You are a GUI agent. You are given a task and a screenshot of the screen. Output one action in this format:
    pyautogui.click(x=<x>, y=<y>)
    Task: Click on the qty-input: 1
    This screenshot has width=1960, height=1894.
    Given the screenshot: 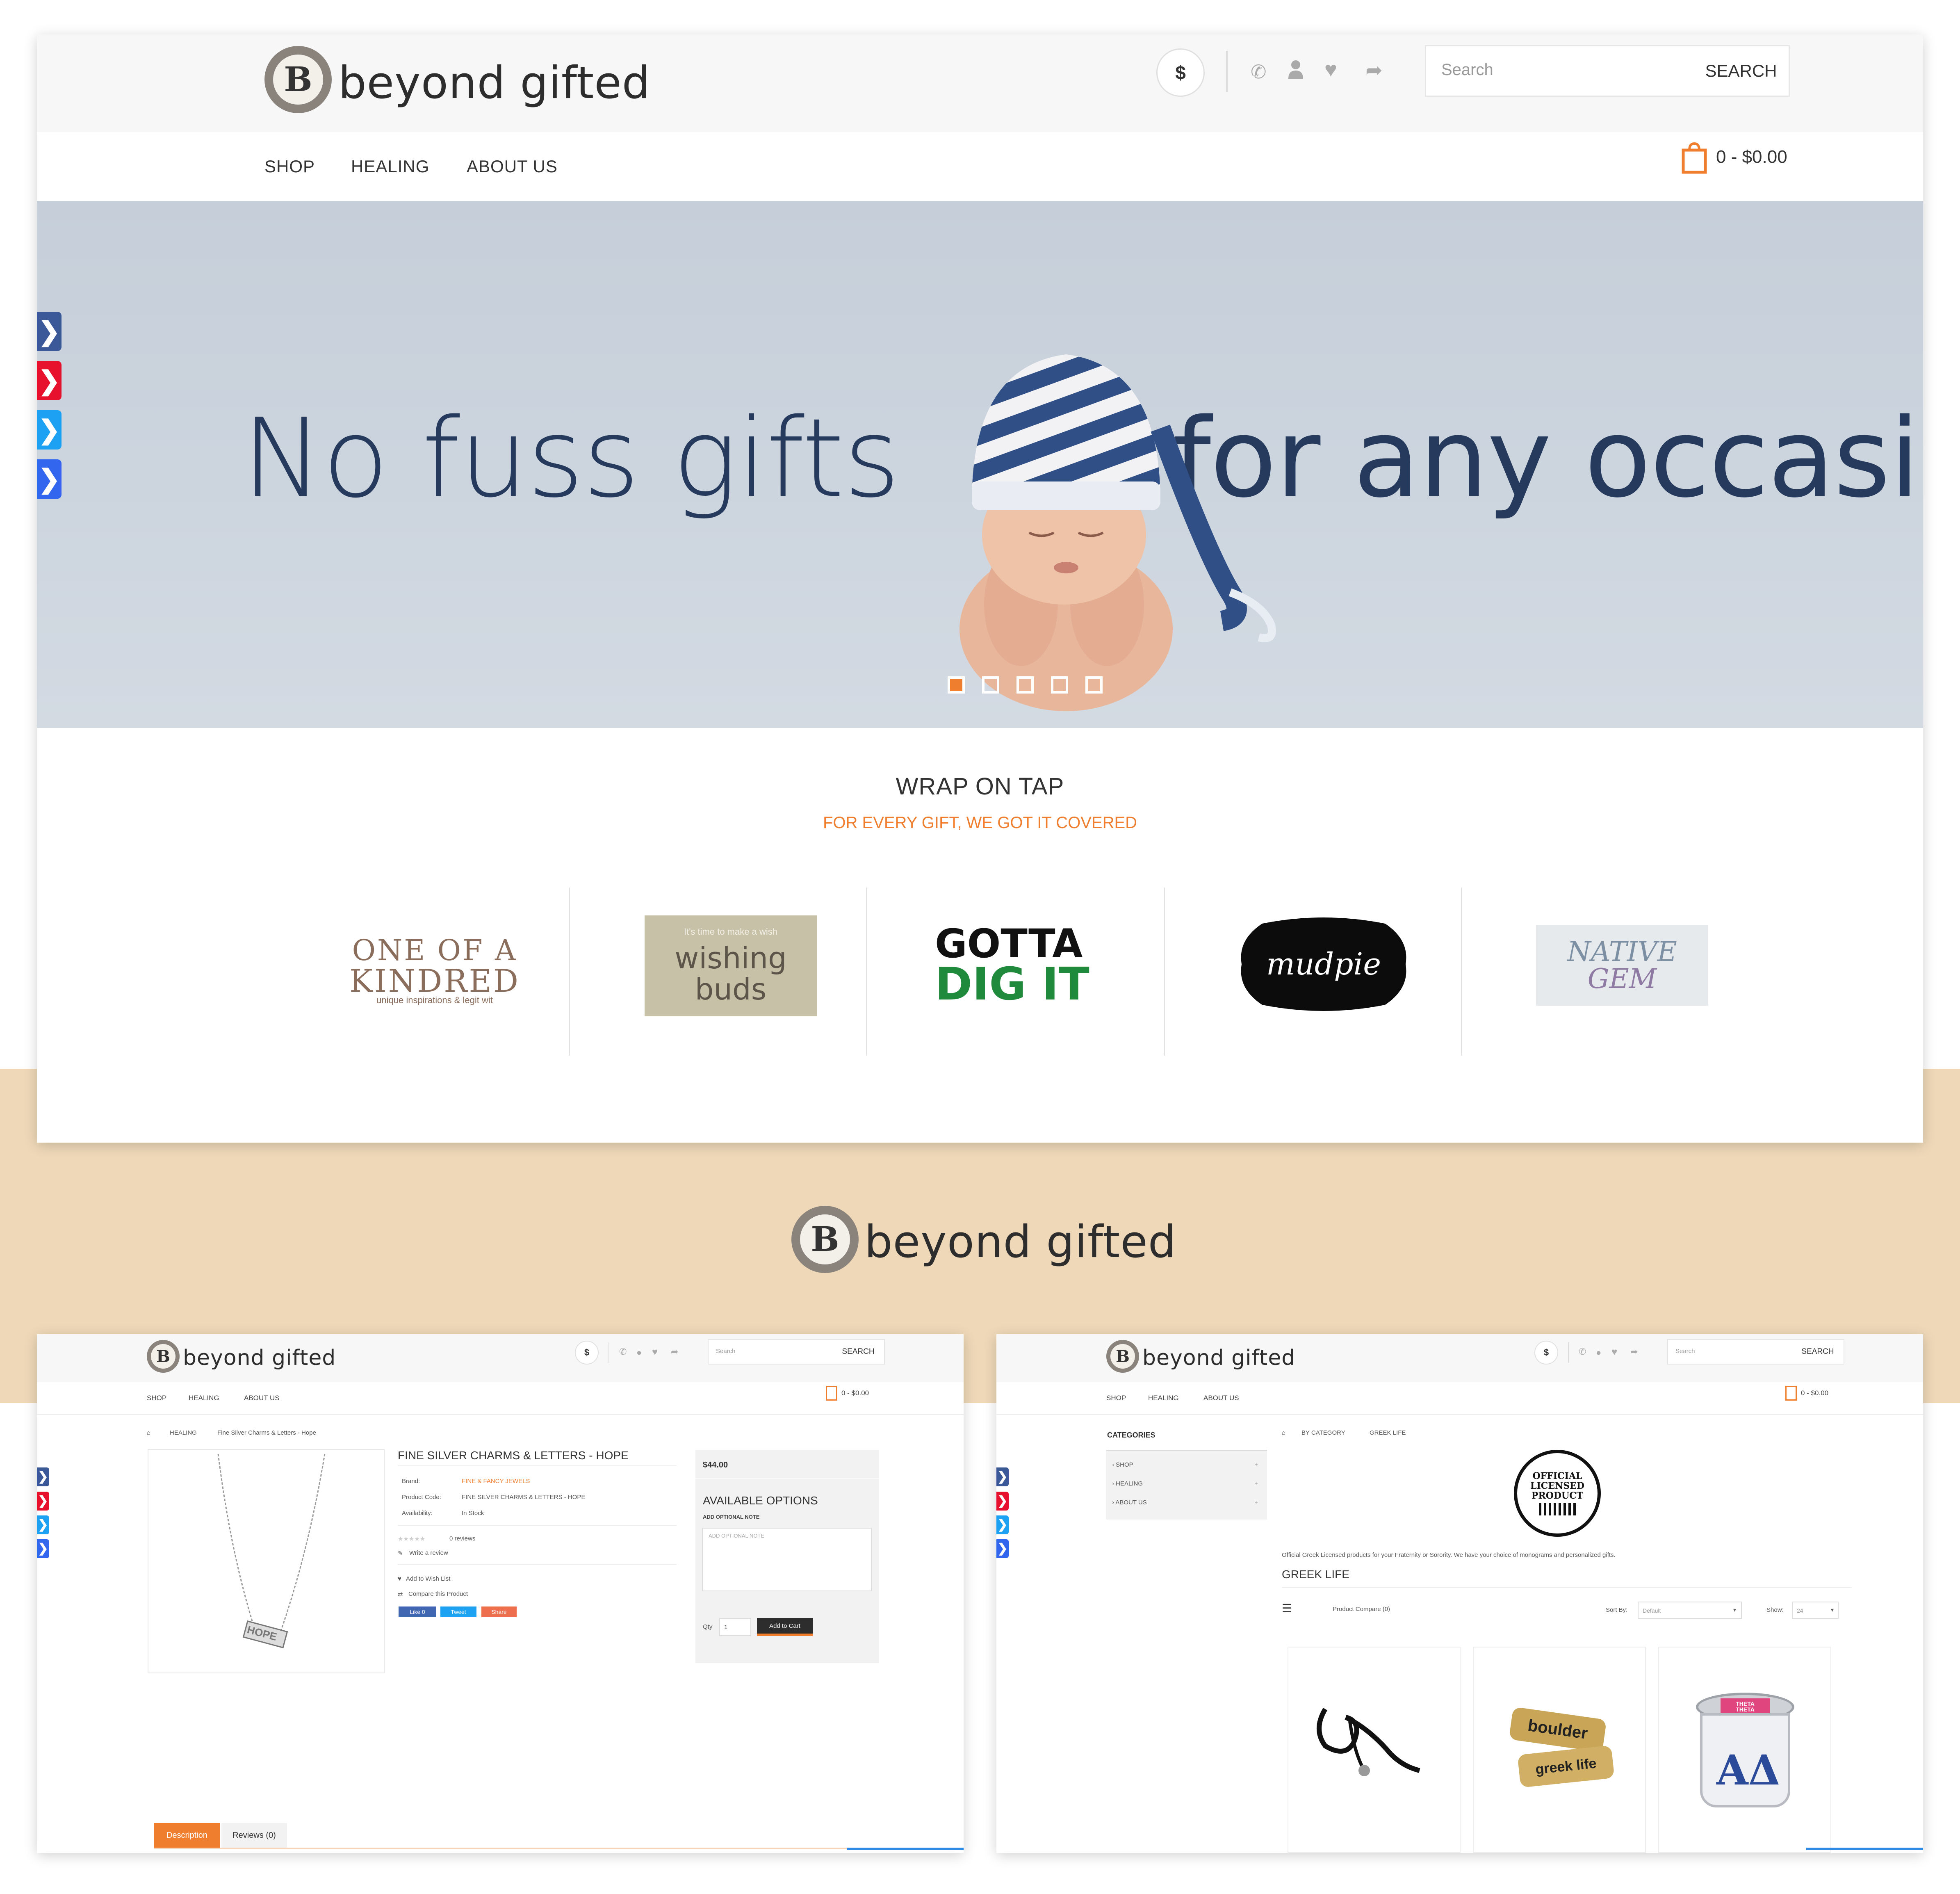 What is the action you would take?
    pyautogui.click(x=735, y=1627)
    